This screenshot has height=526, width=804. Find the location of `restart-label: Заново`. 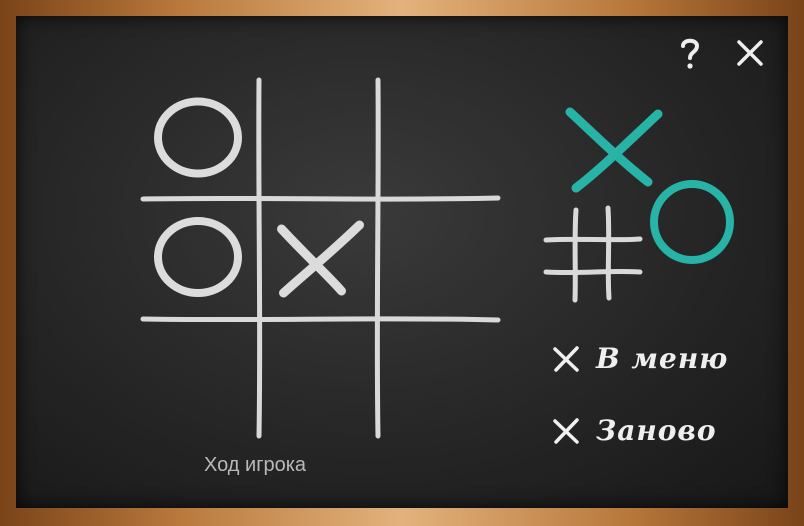

restart-label: Заново is located at coordinates (656, 430).